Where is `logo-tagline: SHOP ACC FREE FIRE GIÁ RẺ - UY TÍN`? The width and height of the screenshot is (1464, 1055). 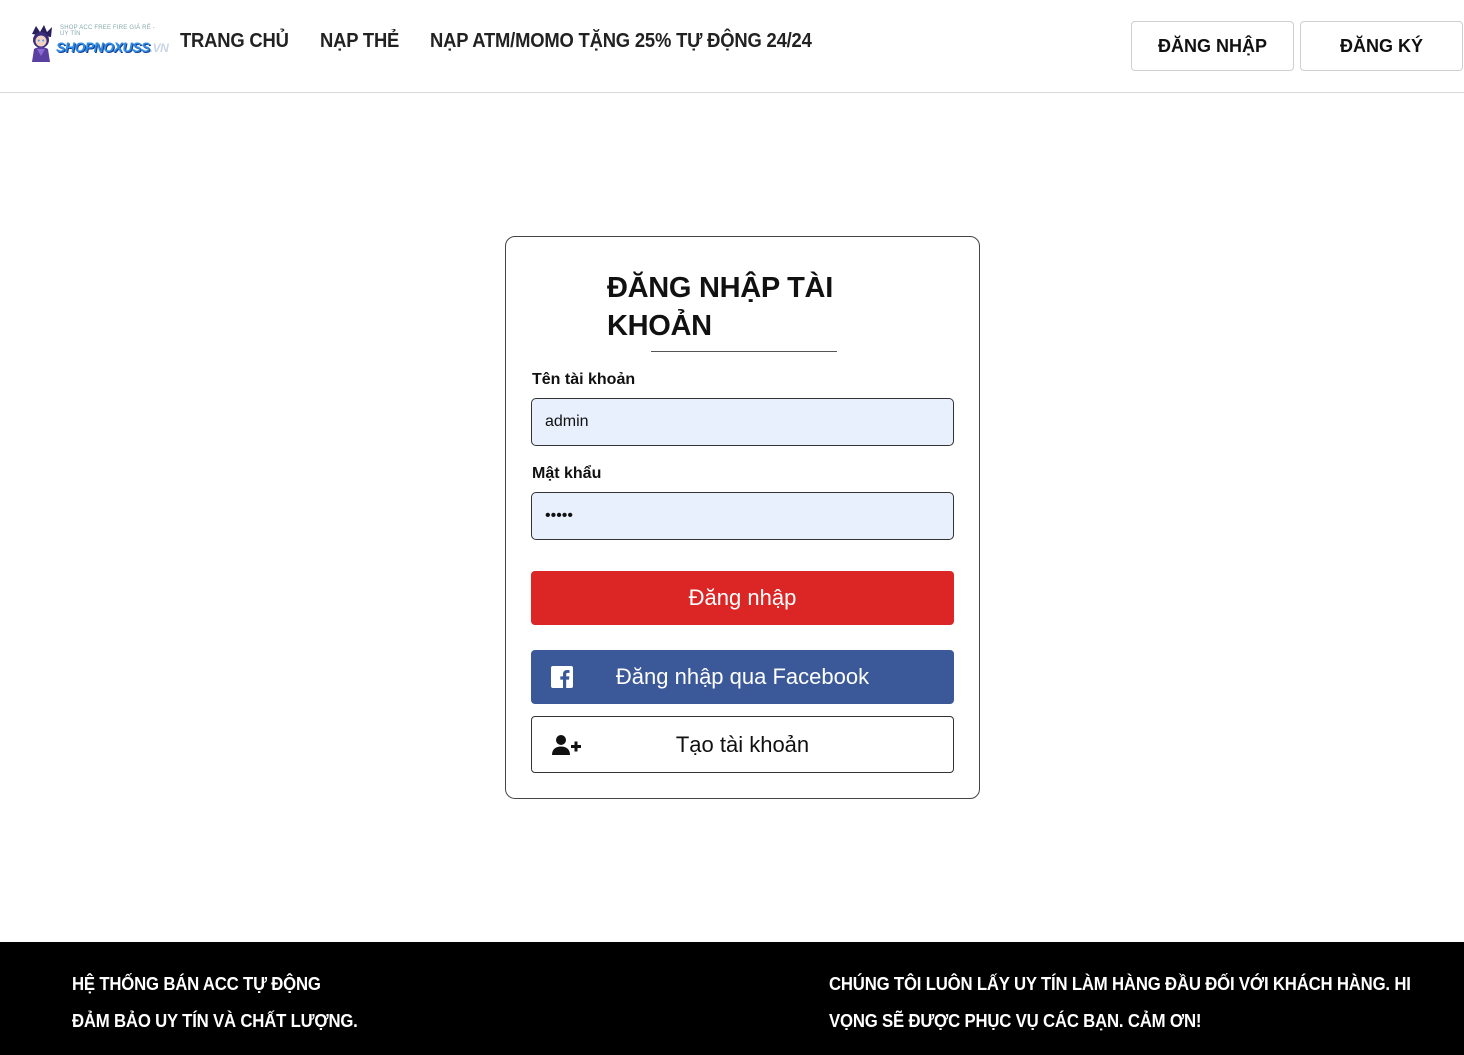 logo-tagline: SHOP ACC FREE FIRE GIÁ RẺ - UY TÍN is located at coordinates (107, 31).